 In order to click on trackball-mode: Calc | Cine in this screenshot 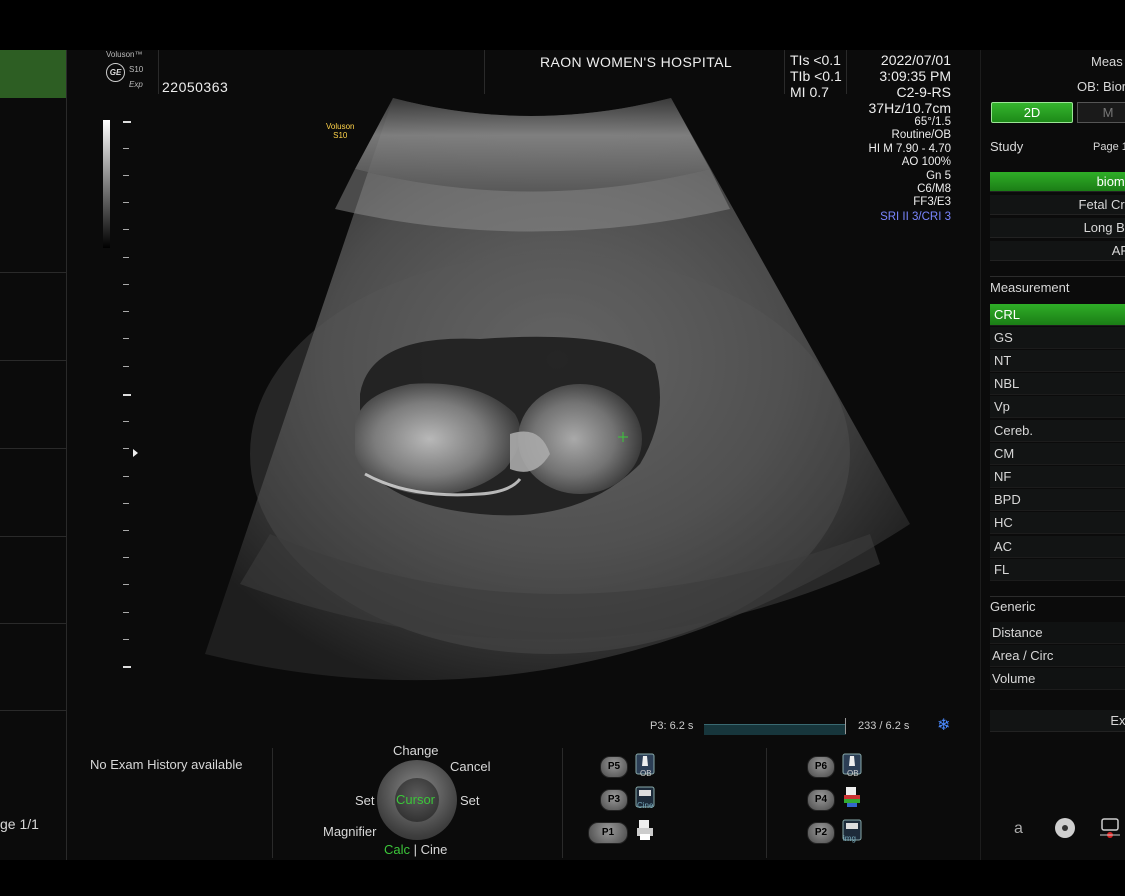, I will do `click(415, 849)`.